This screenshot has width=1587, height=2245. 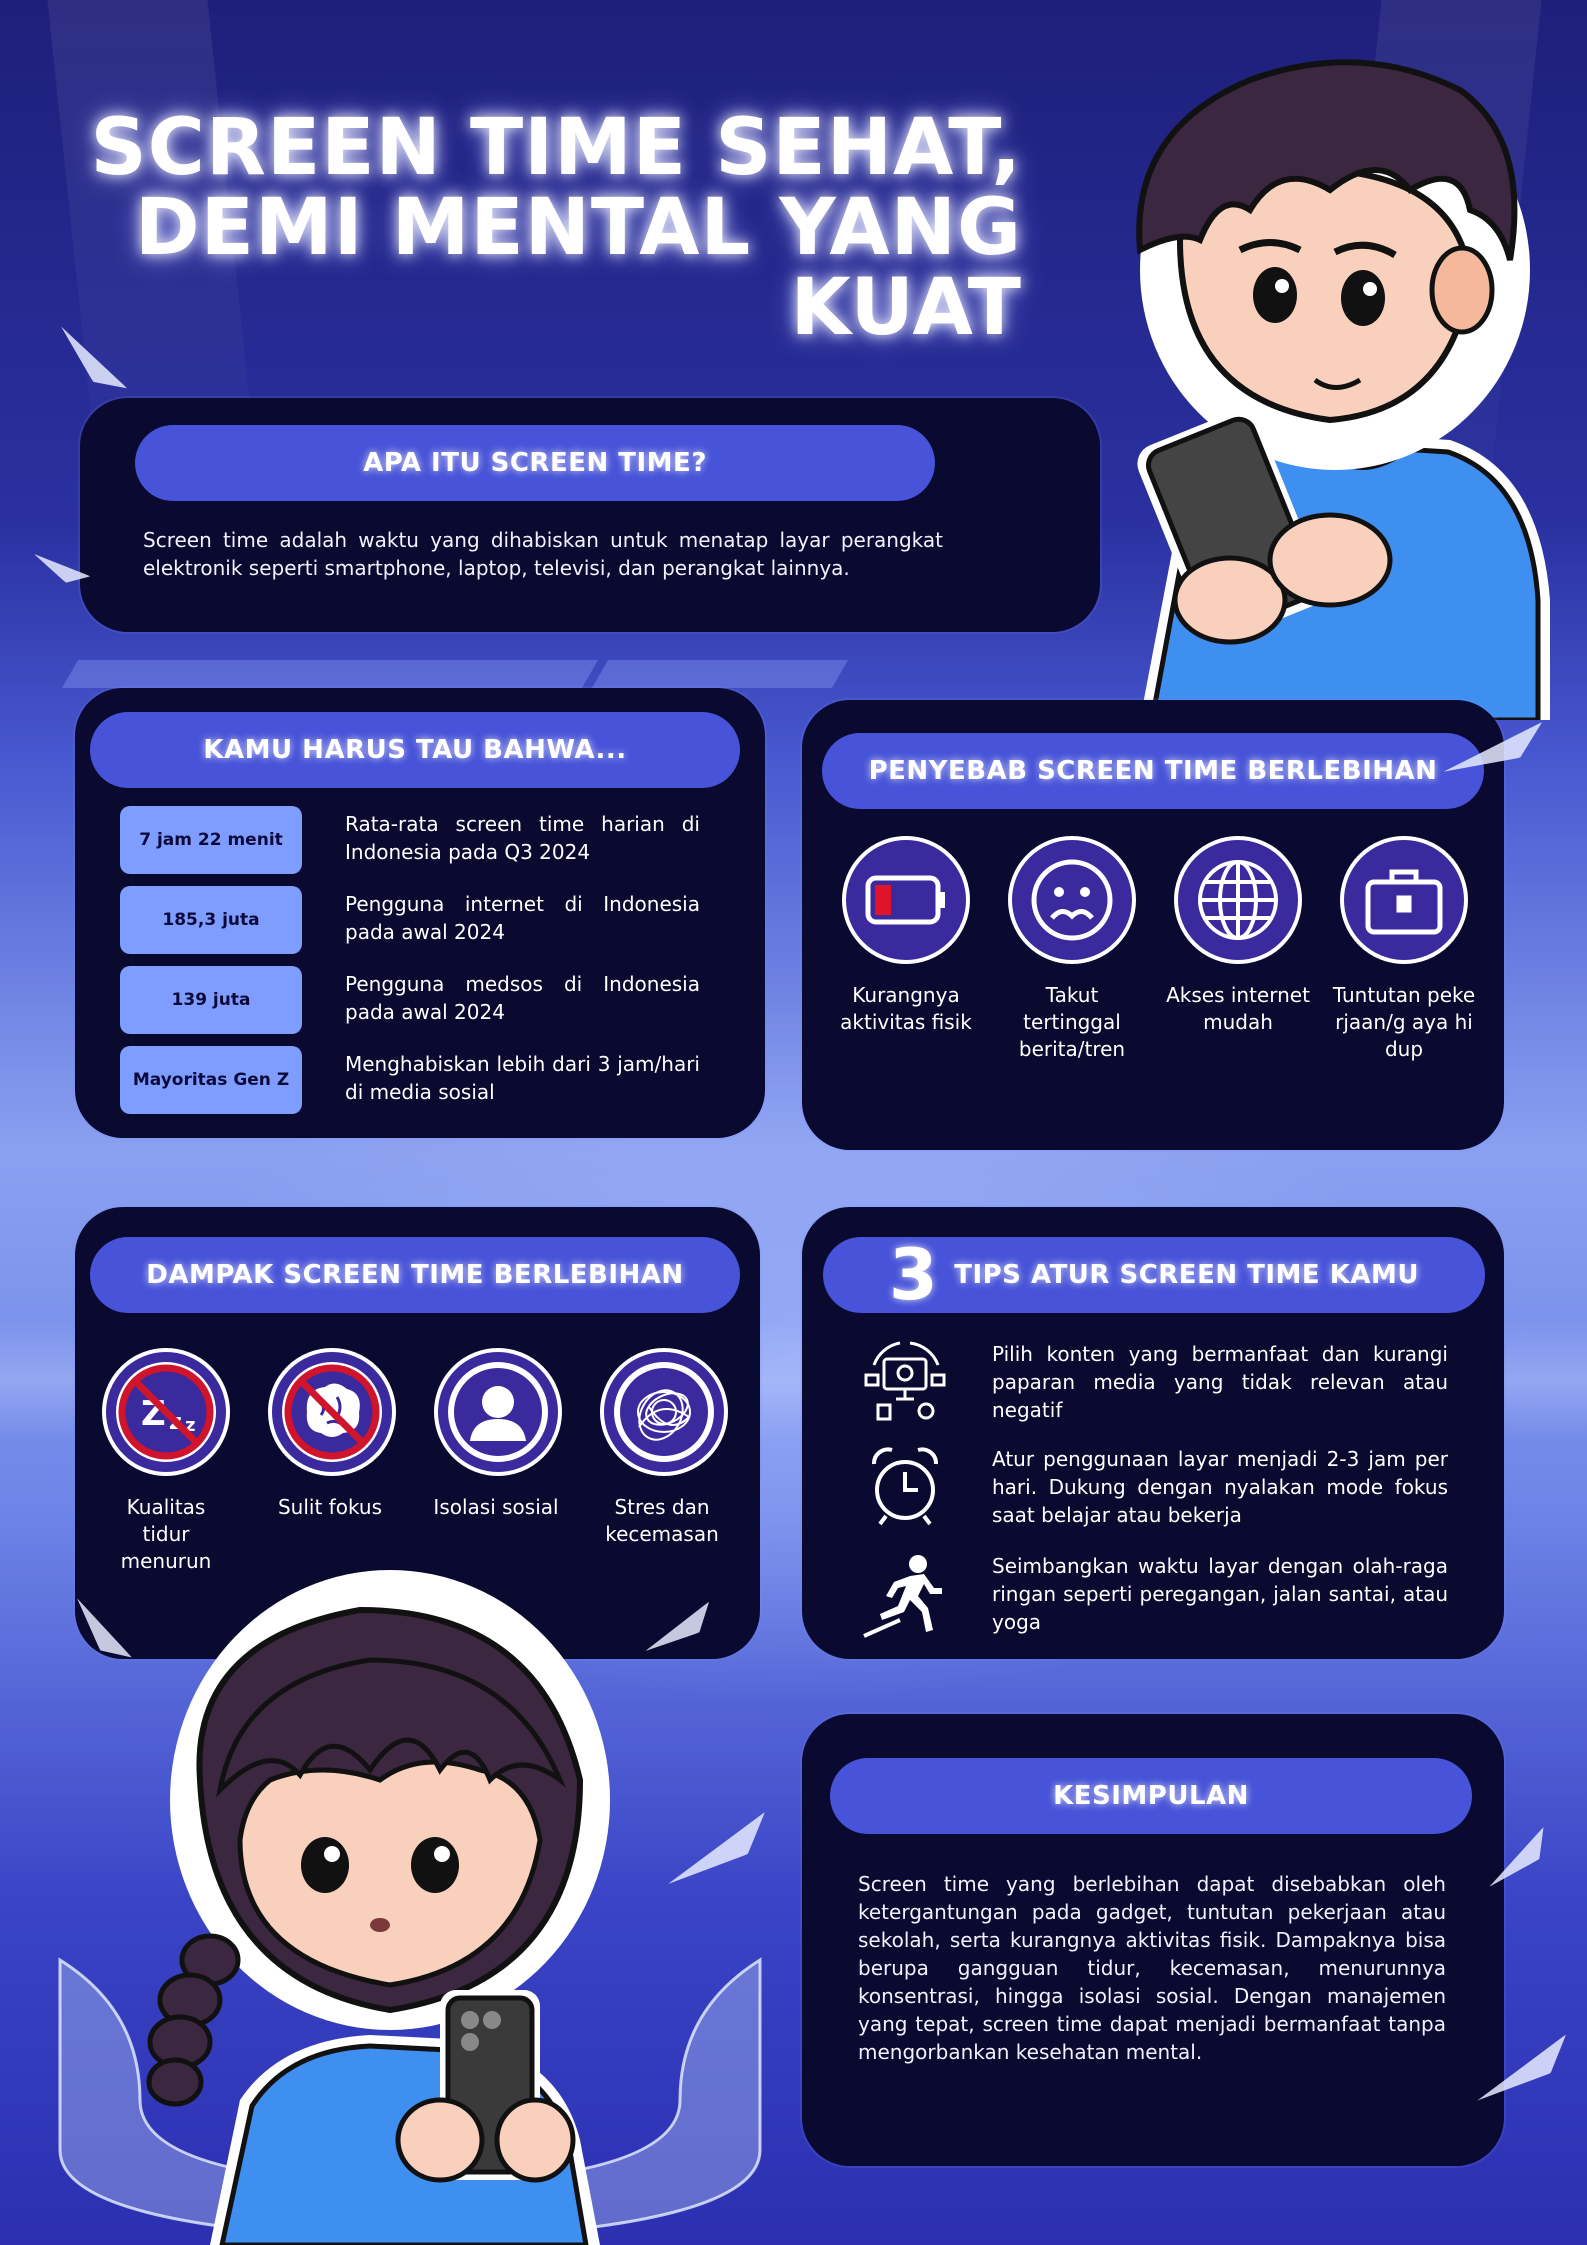 What do you see at coordinates (211, 1000) in the screenshot?
I see `fact-value-3: 139 juta` at bounding box center [211, 1000].